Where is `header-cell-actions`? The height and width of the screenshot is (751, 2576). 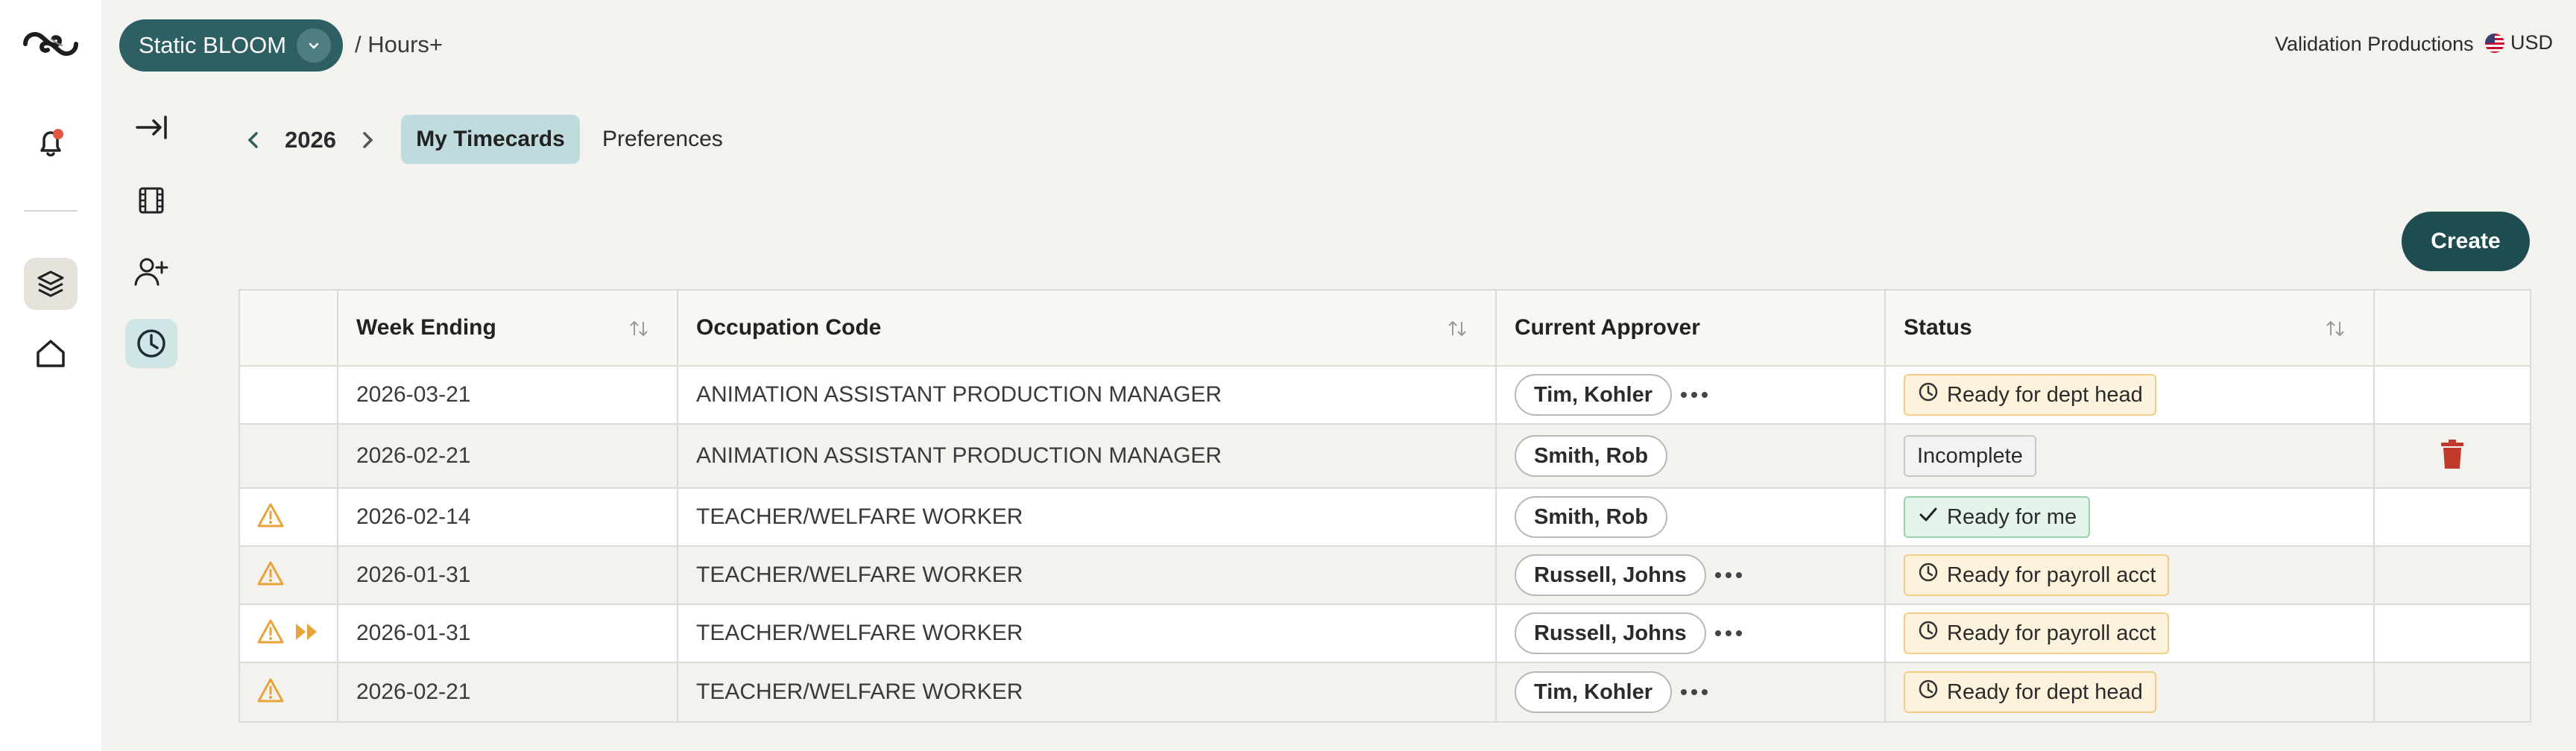 header-cell-actions is located at coordinates (2452, 328).